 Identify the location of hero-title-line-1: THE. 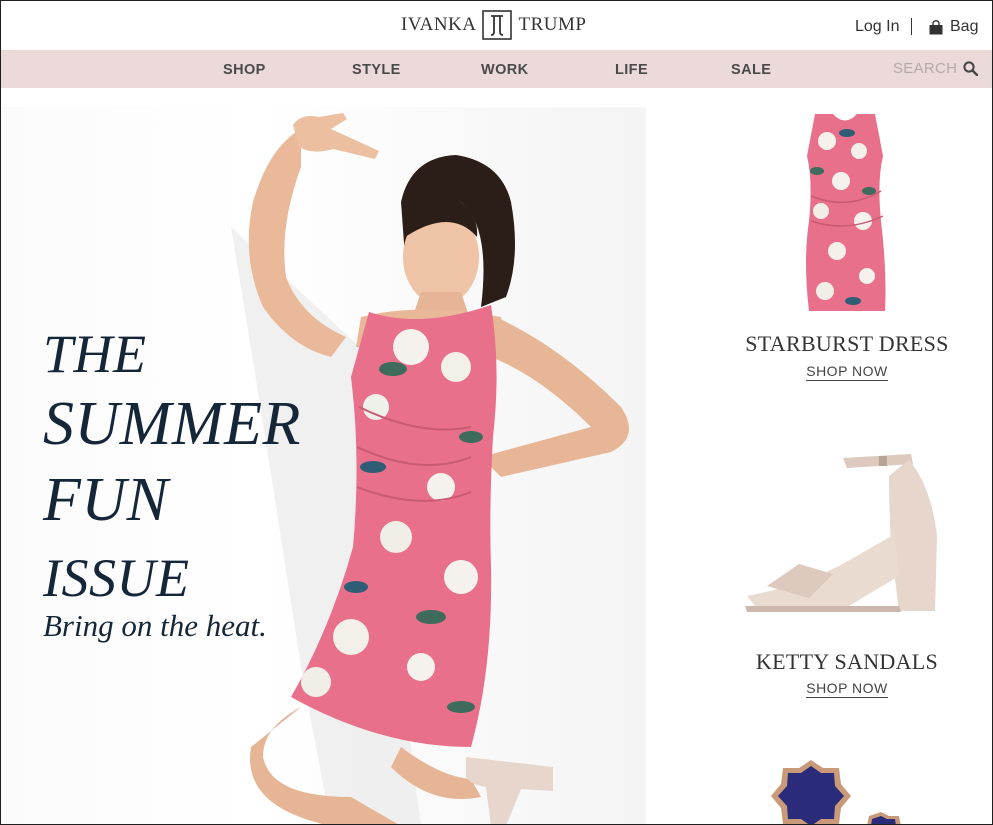
(95, 354).